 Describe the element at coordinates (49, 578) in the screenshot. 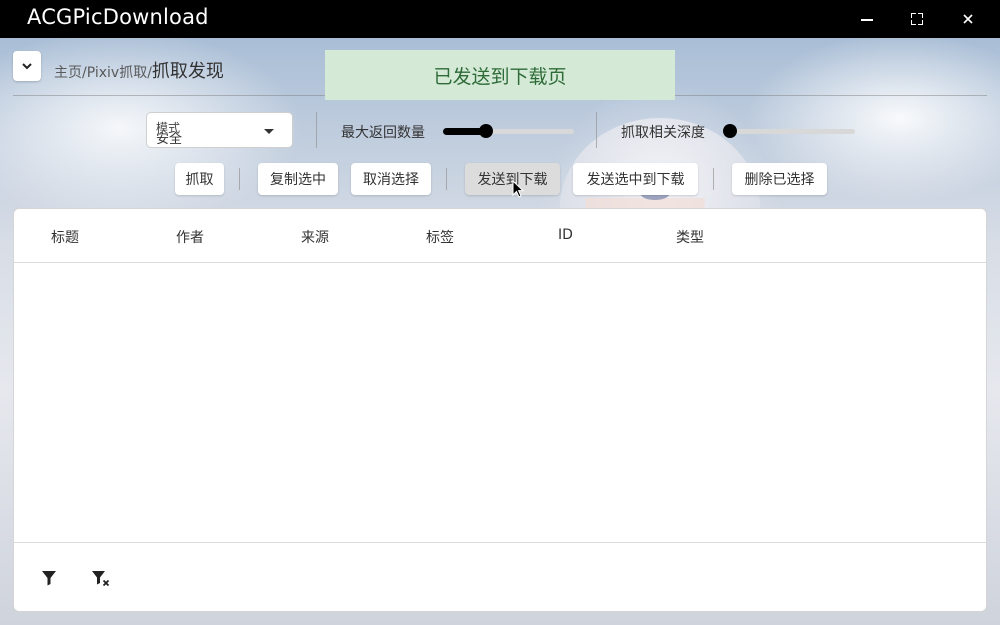

I see `filter-icon` at that location.